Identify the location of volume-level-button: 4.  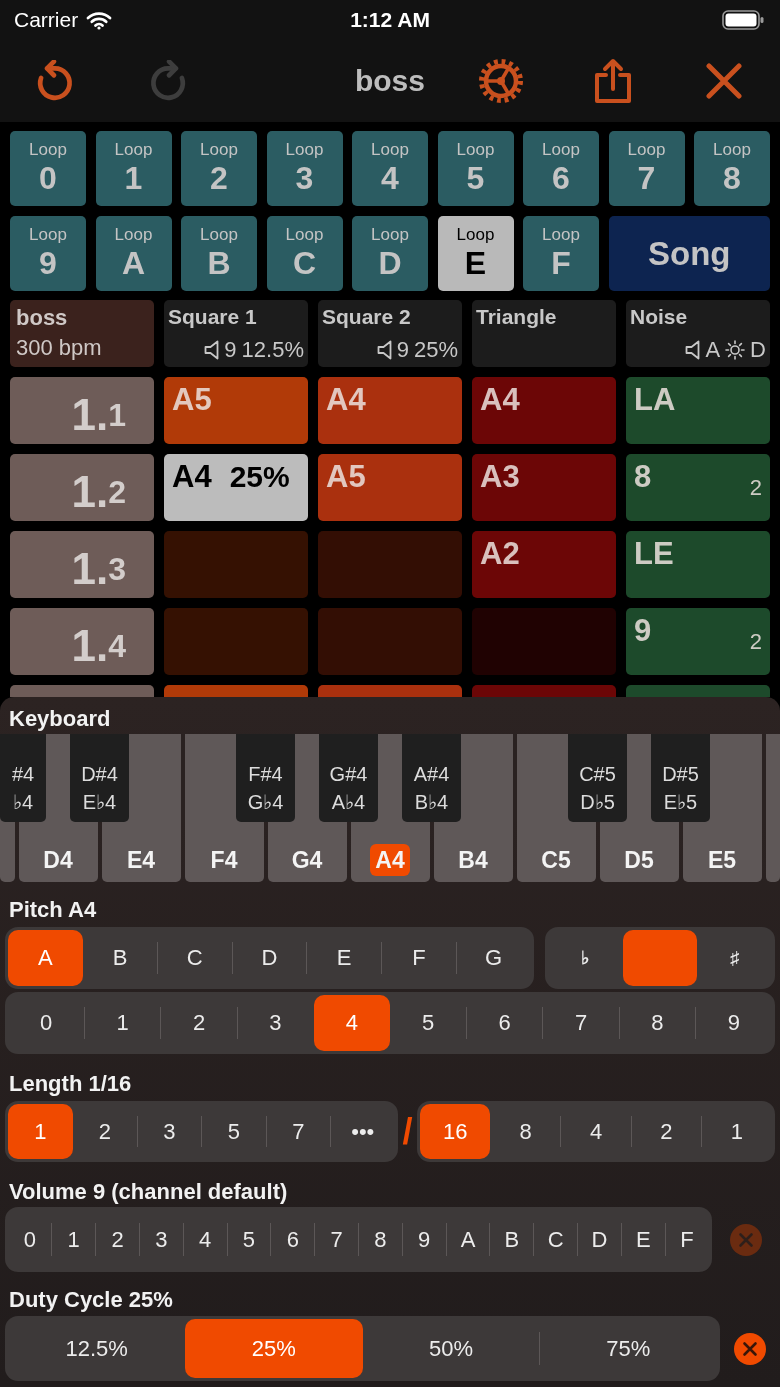
(205, 1239).